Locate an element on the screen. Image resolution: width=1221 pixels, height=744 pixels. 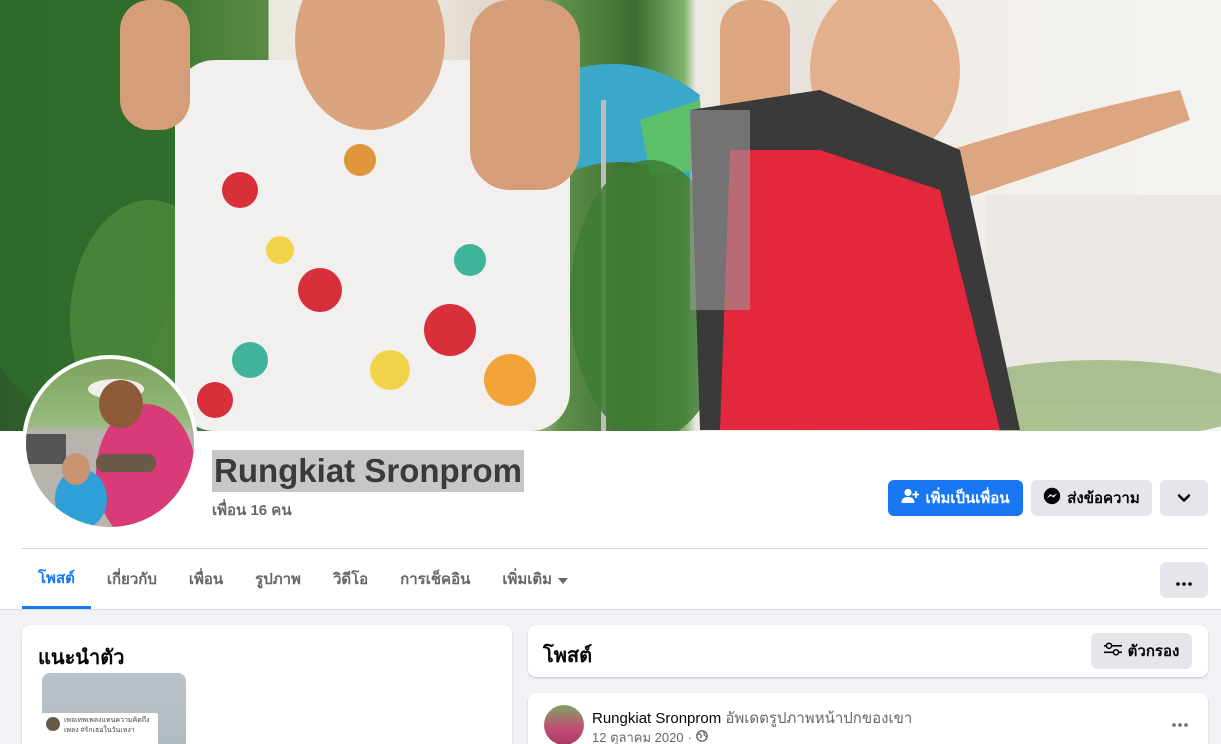
profile-name: Rungkiat Sronprom is located at coordinates (368, 471).